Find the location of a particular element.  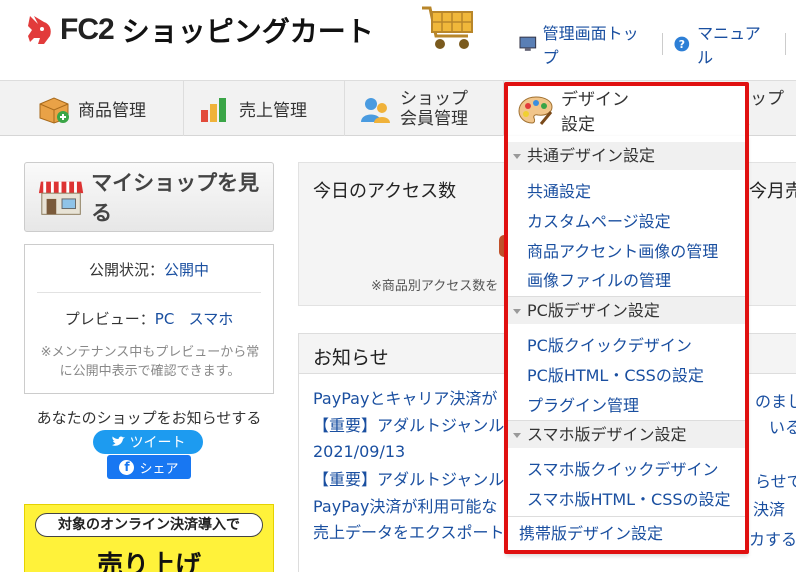

section-title: スマホ版デザイン設定 is located at coordinates (607, 434).